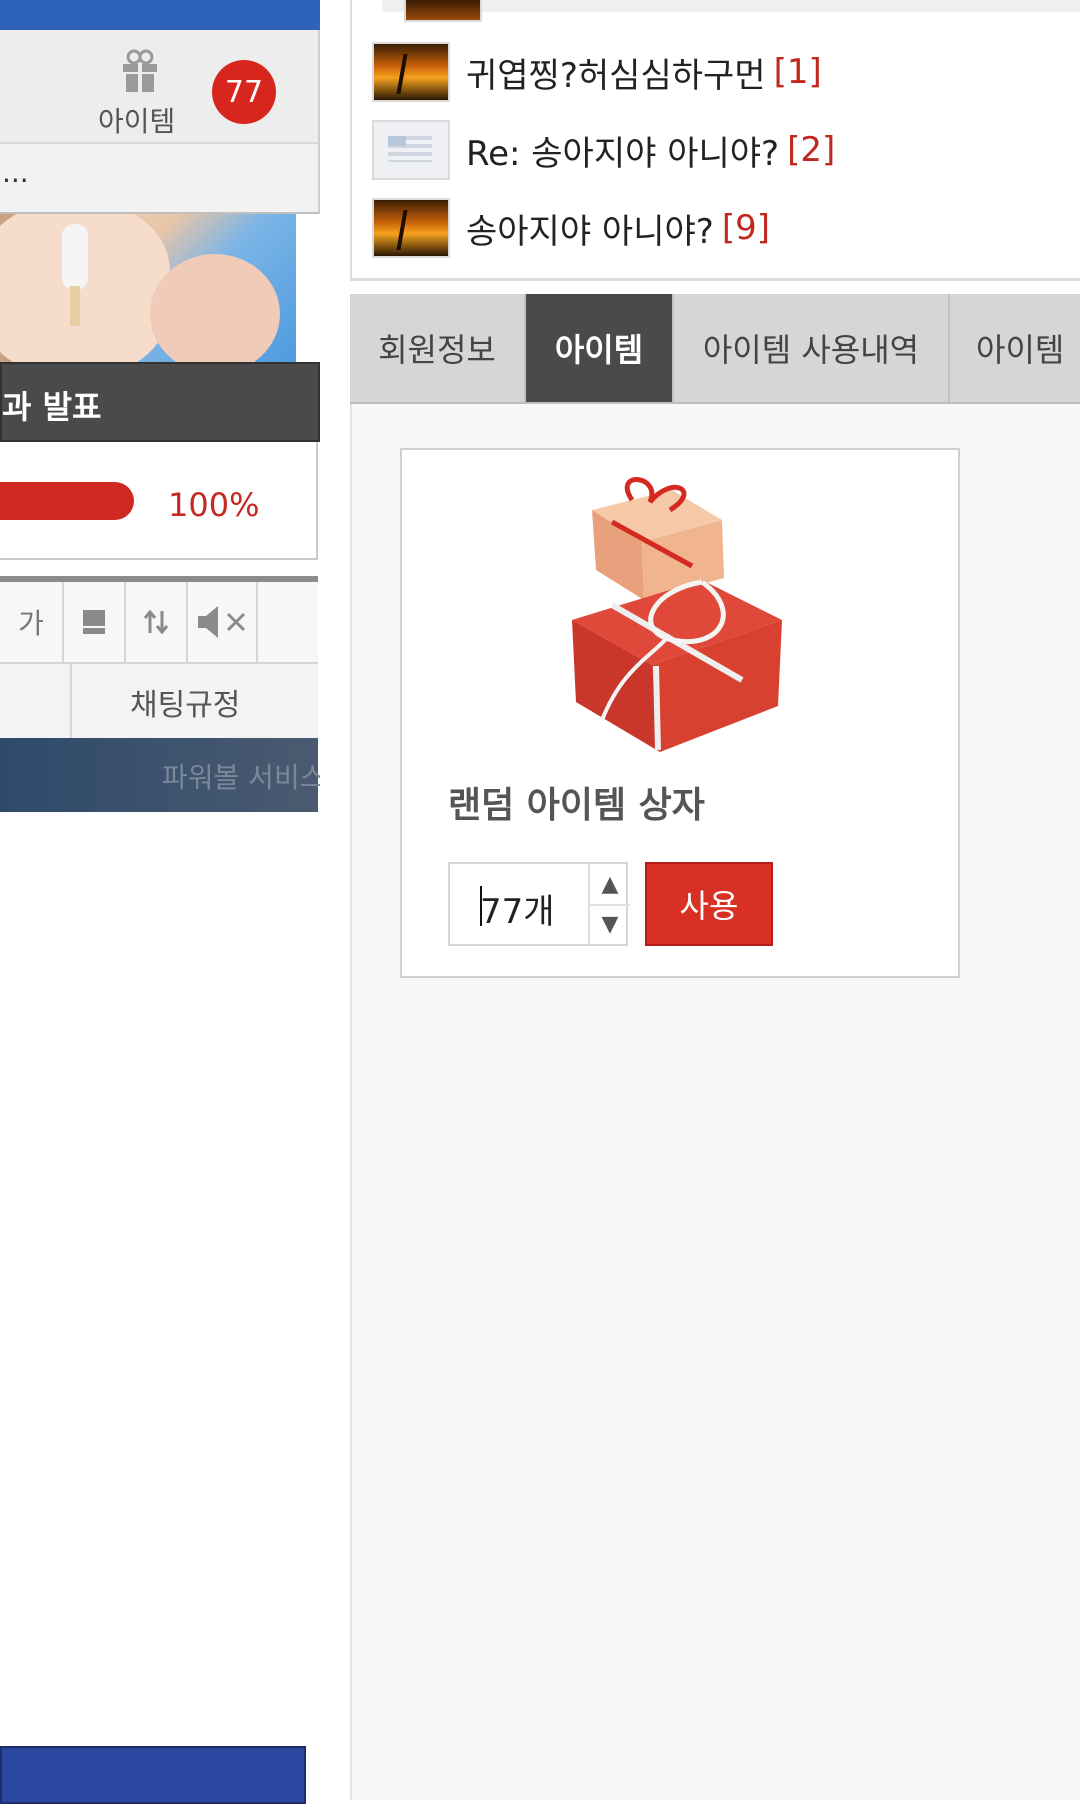  I want to click on quantity-spinner: ▲ ▼, so click(609, 904).